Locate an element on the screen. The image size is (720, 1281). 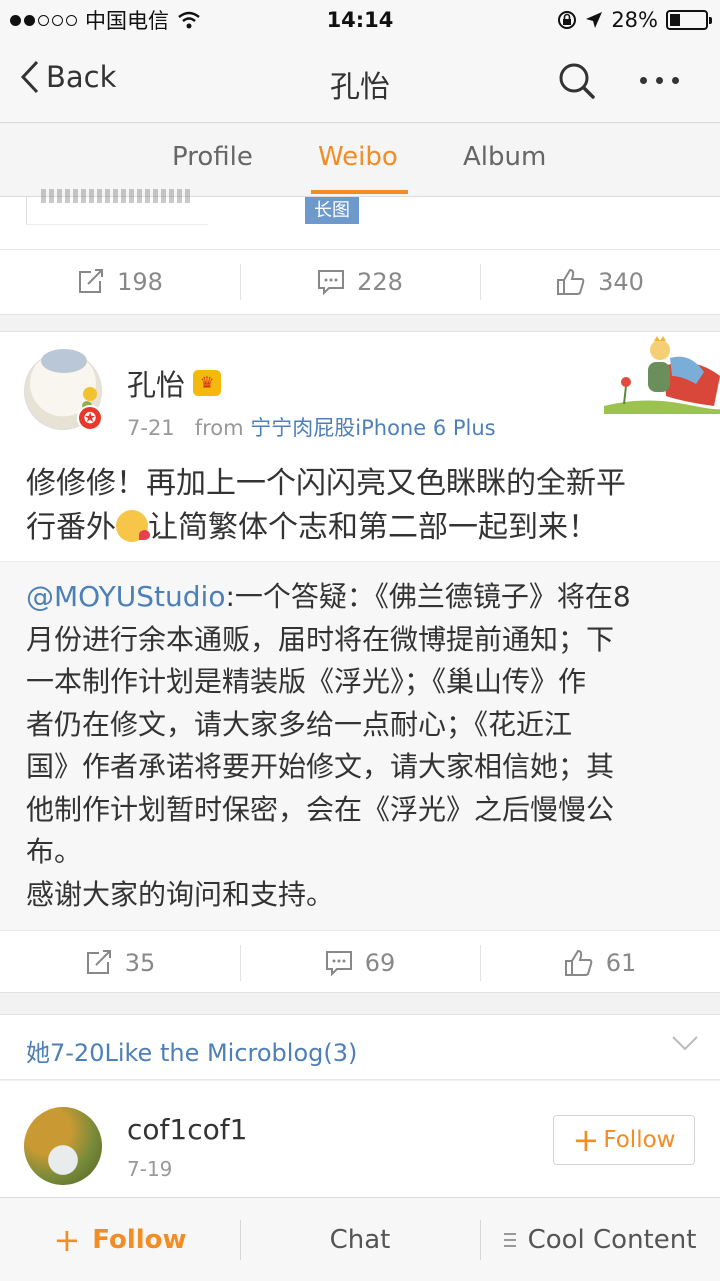
repost-line: @MOYUStudio:一个答疑：《佛兰德镜子》将在8 is located at coordinates (328, 597).